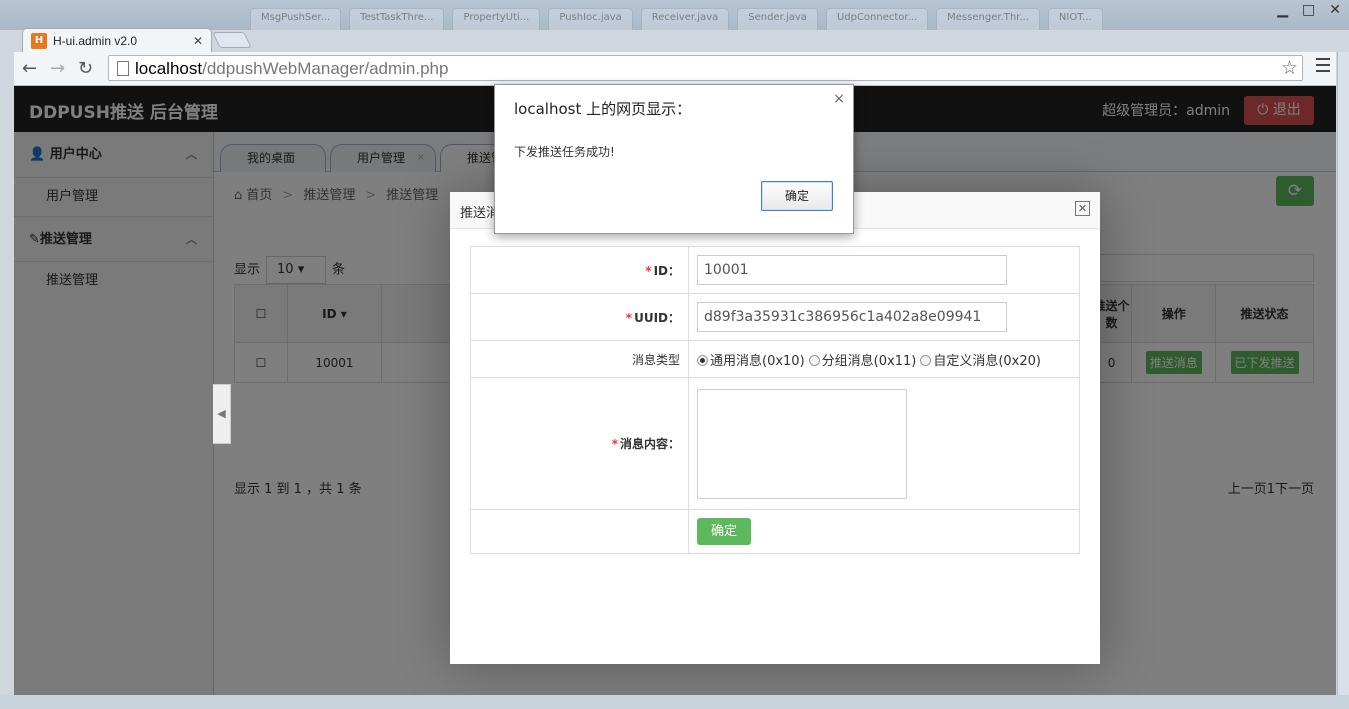 This screenshot has height=709, width=1349. Describe the element at coordinates (590, 19) in the screenshot. I see `background-tab: PushIoc.java` at that location.